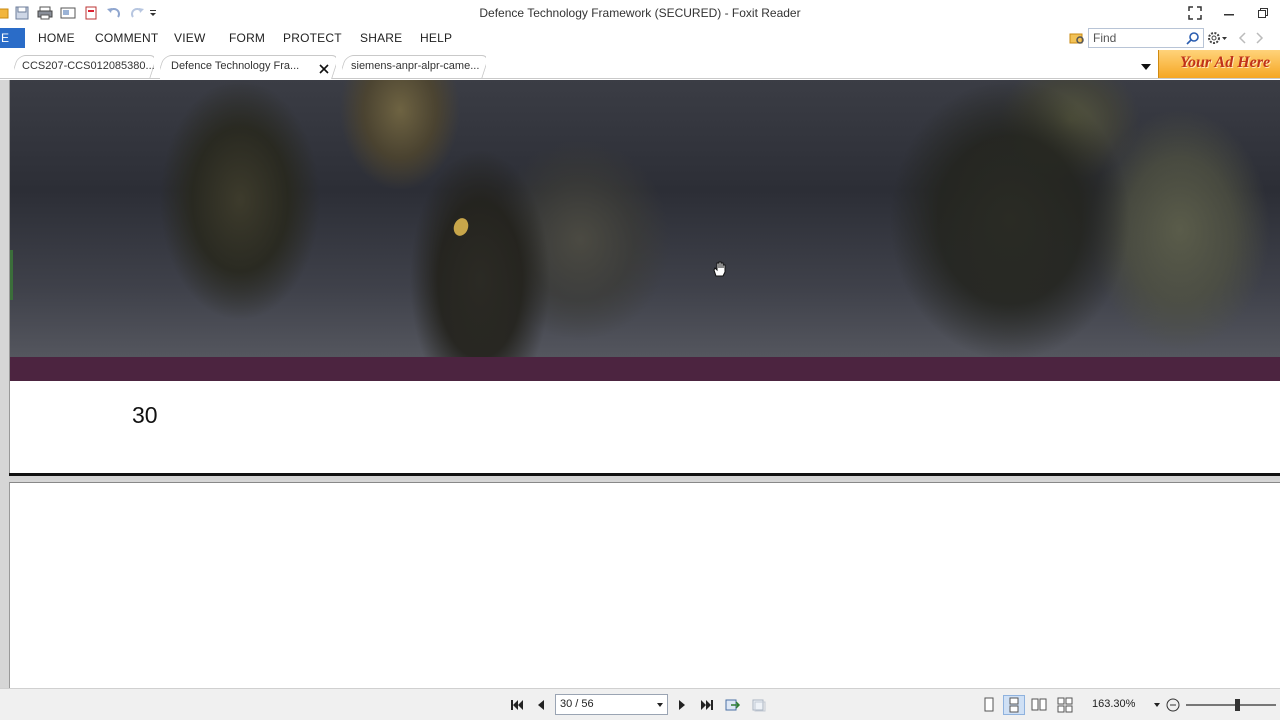 This screenshot has height=720, width=1280. What do you see at coordinates (1263, 13) in the screenshot?
I see `restore-icon` at bounding box center [1263, 13].